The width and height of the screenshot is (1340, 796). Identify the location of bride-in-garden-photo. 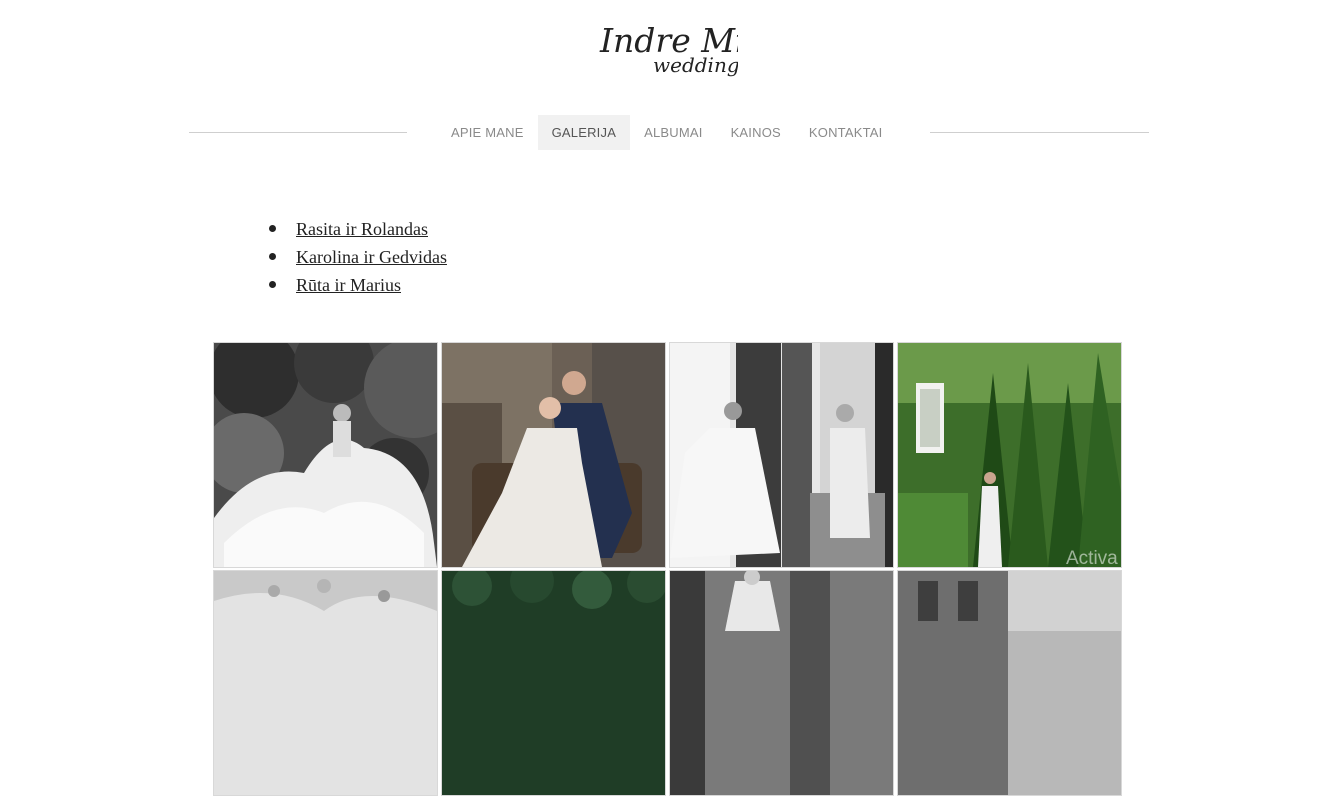
(1009, 455).